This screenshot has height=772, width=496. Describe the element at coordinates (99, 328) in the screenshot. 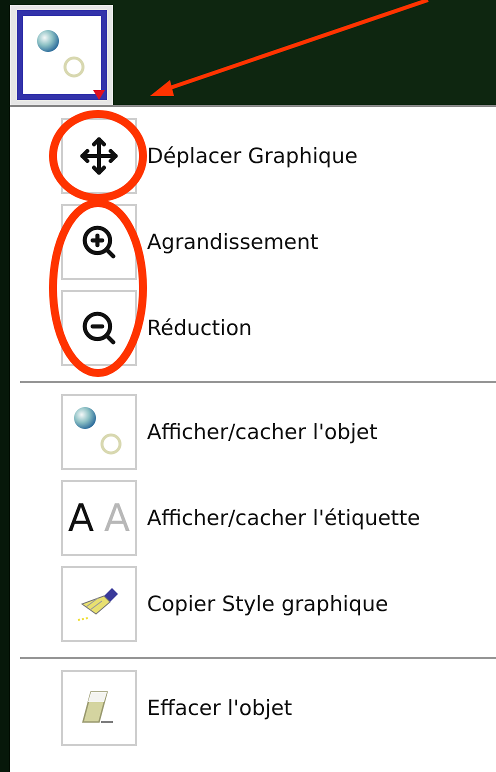

I see `zoom-out-icon` at that location.